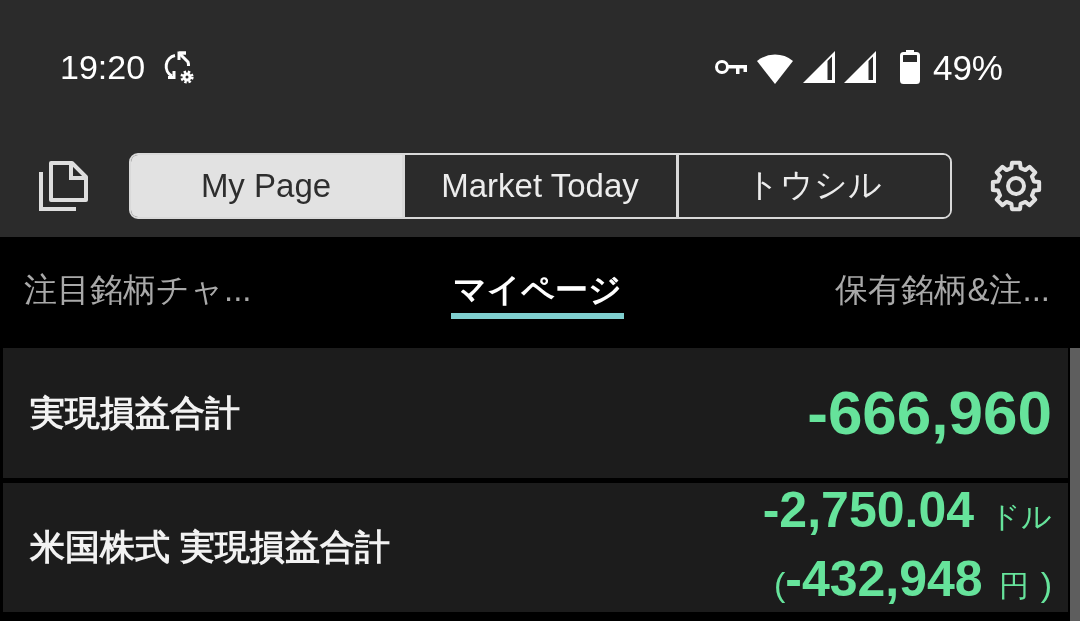 The image size is (1080, 621). What do you see at coordinates (967, 67) in the screenshot?
I see `battery-percent: 49%` at bounding box center [967, 67].